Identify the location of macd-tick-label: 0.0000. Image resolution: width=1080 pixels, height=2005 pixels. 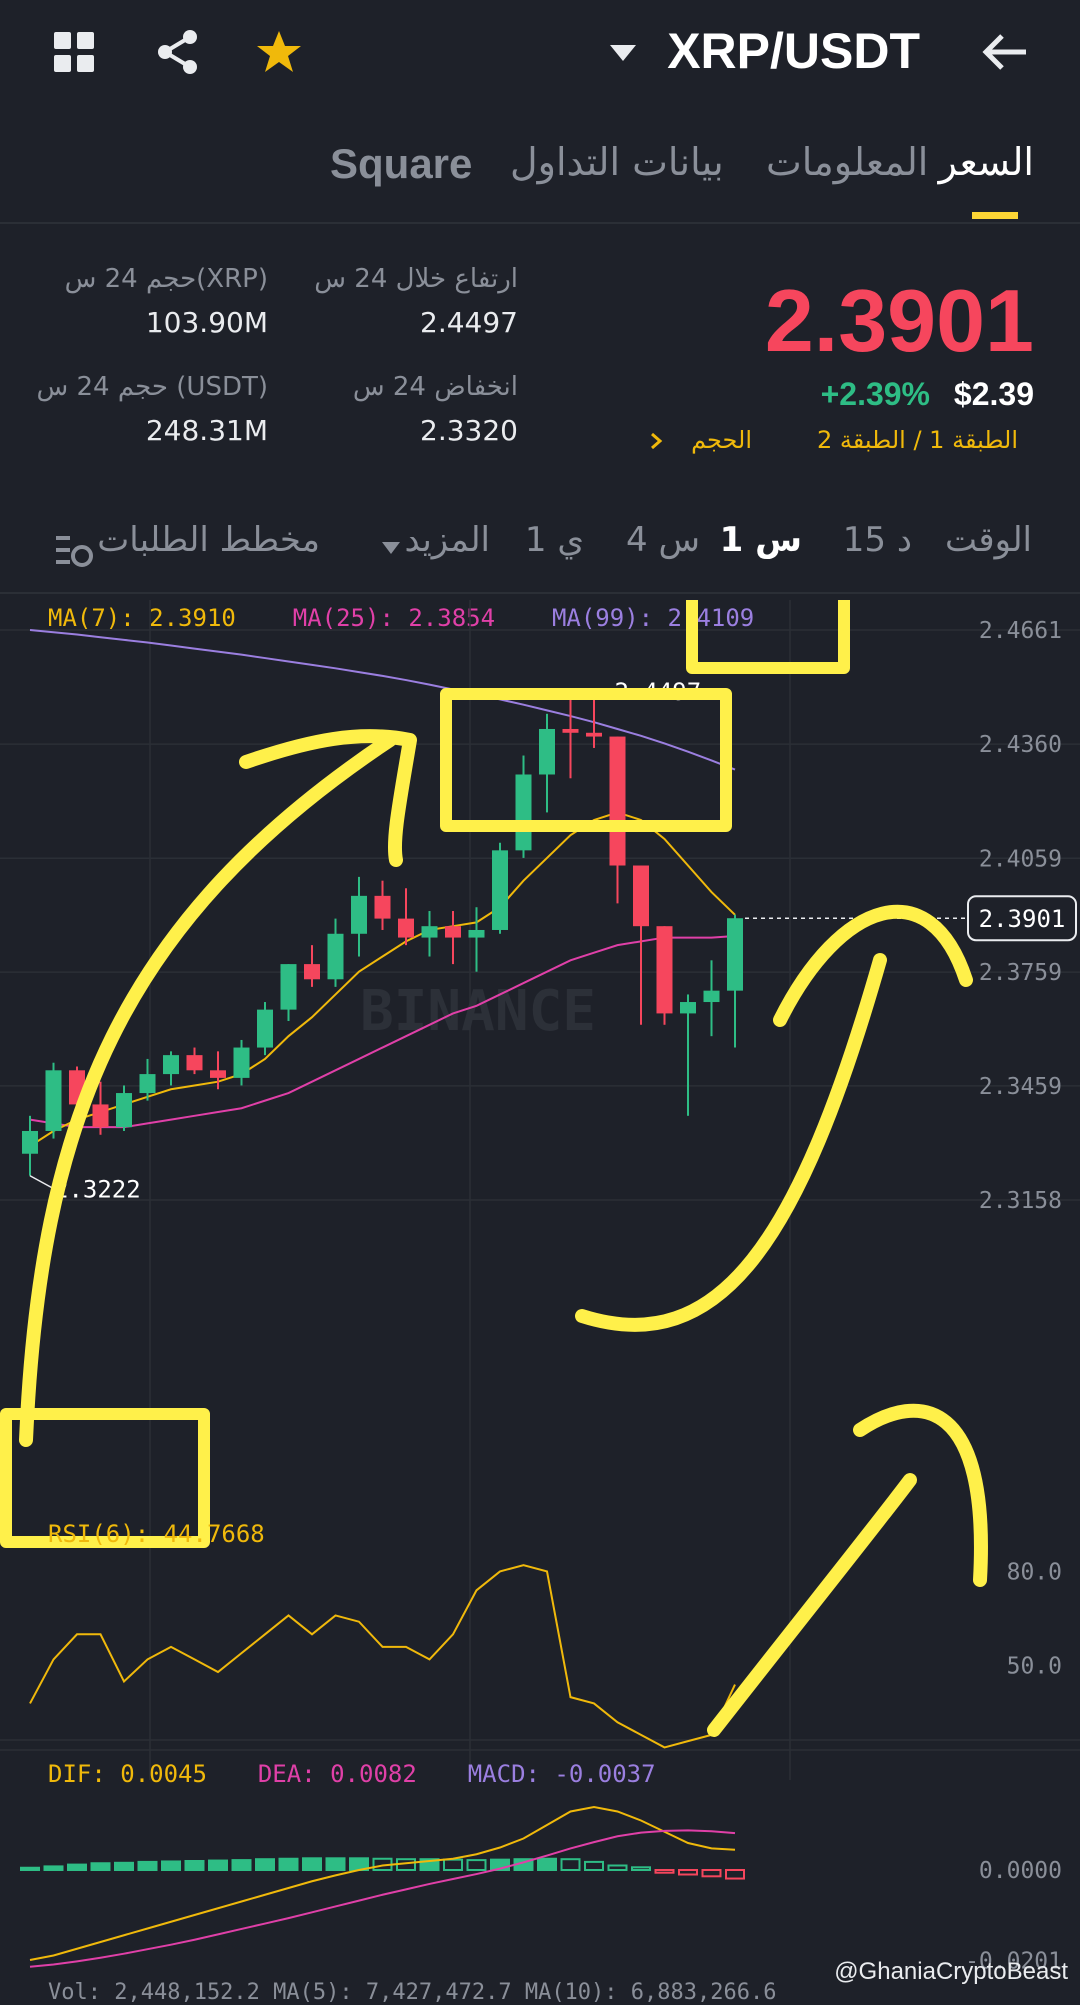
(1020, 1871).